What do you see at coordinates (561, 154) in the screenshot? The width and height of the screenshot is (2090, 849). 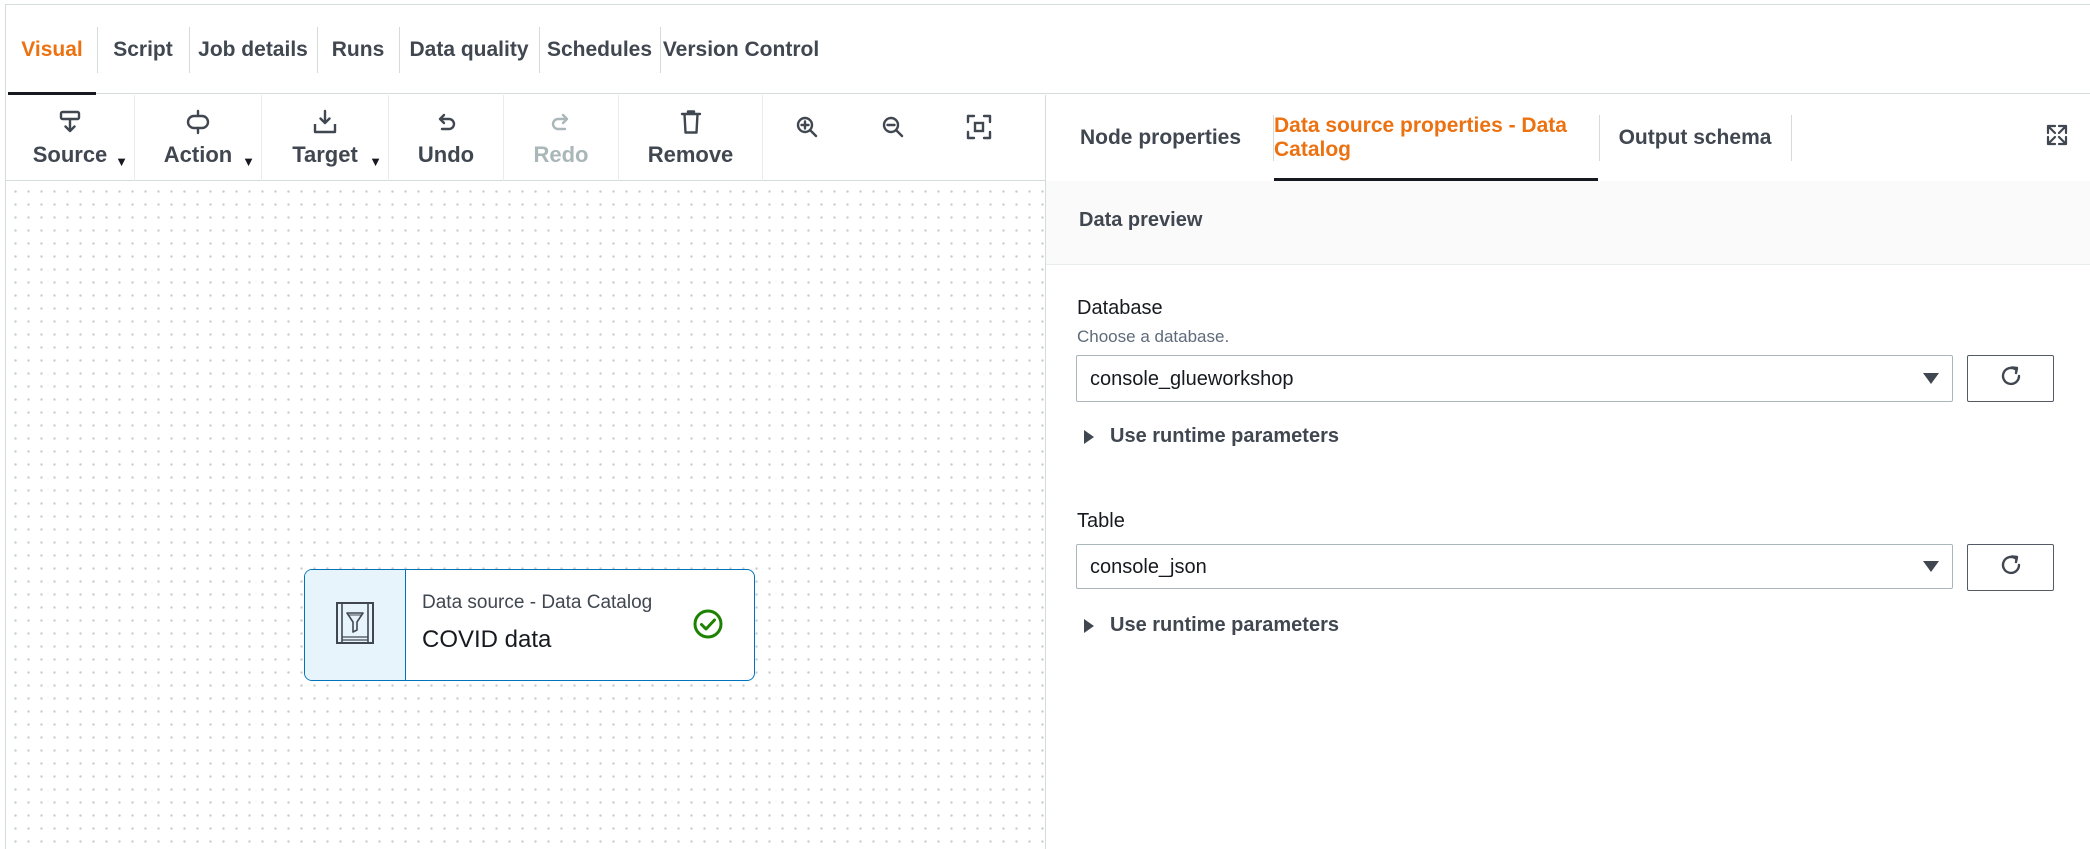 I see `redo-label: Redo` at bounding box center [561, 154].